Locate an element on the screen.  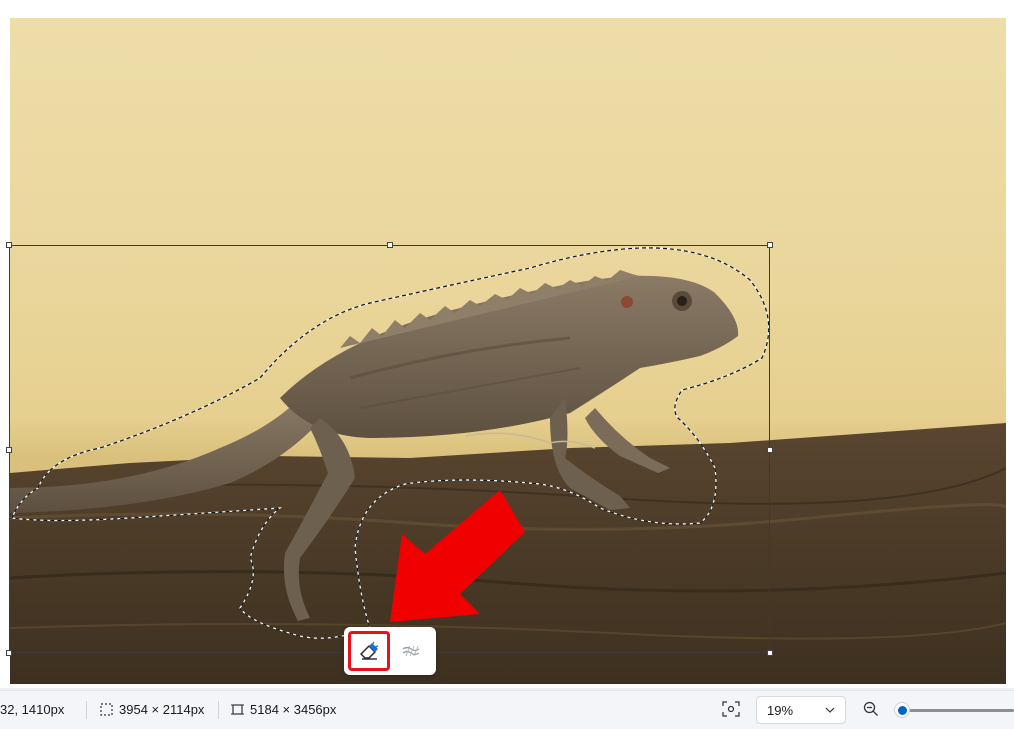
zoom-out-icon is located at coordinates (870, 708).